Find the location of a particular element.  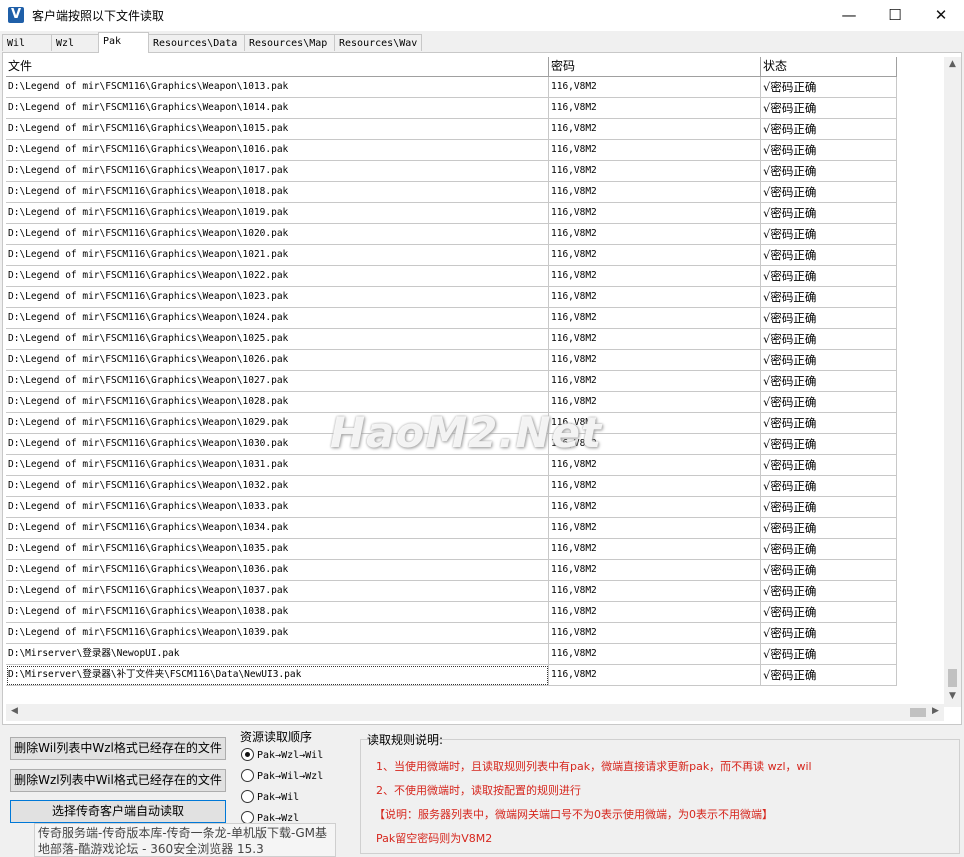

radio-checked-icon is located at coordinates (247, 754).